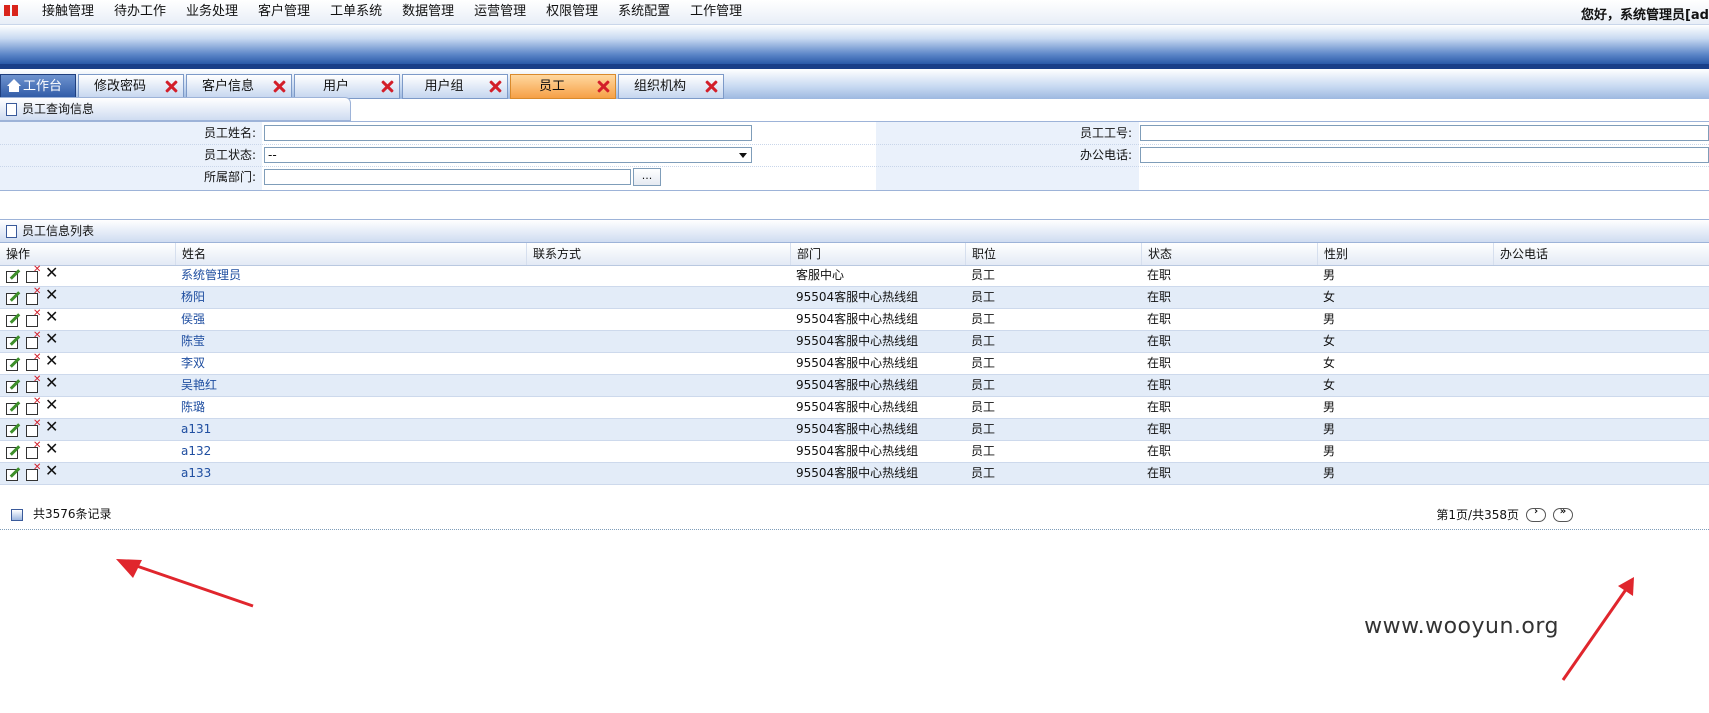  What do you see at coordinates (1424, 133) in the screenshot?
I see `employee-id-input` at bounding box center [1424, 133].